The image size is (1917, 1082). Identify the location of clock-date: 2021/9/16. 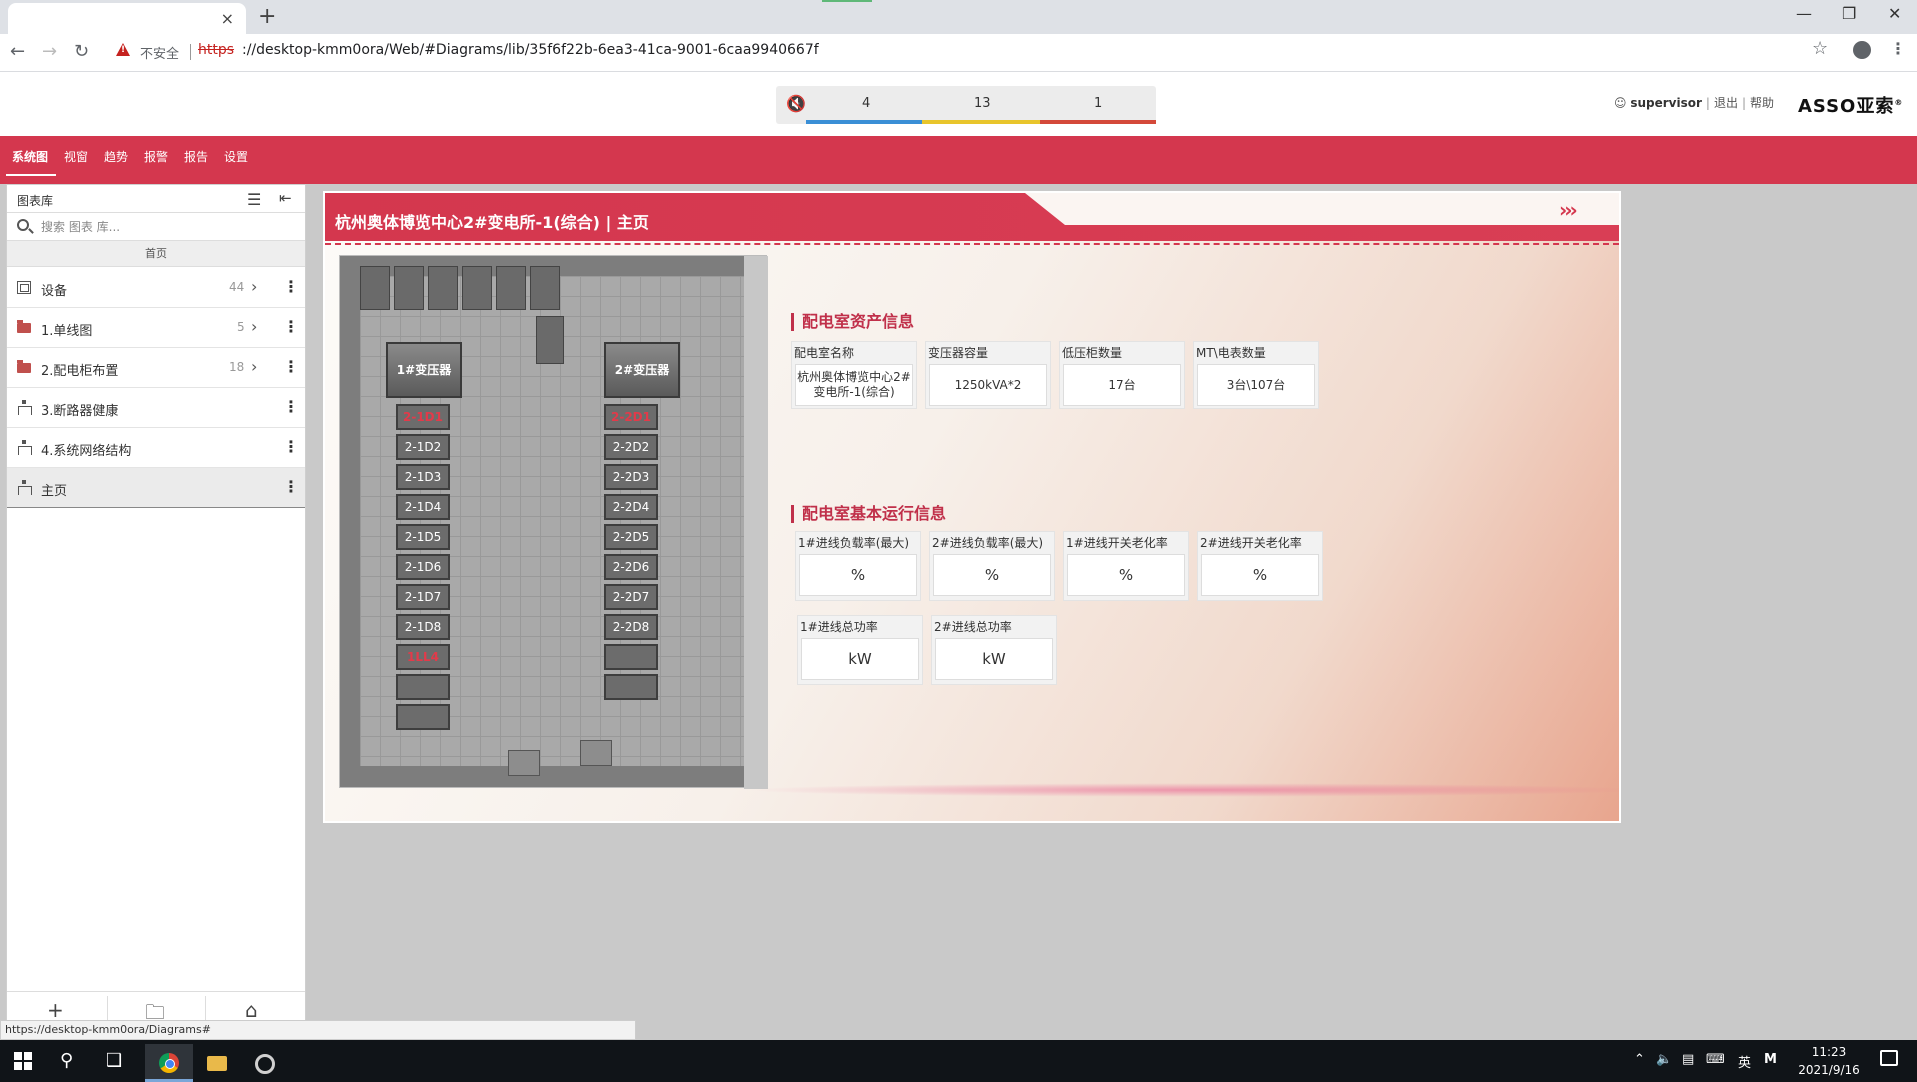
(1829, 1070).